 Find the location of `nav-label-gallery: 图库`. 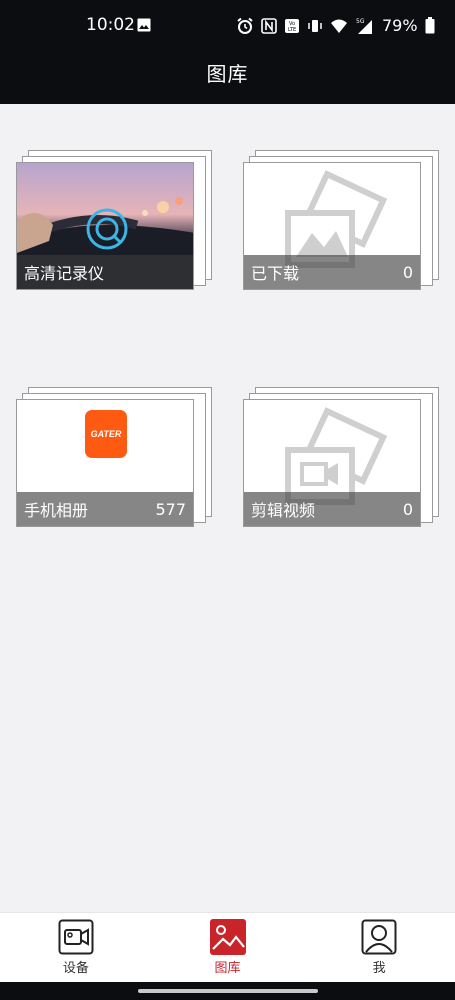

nav-label-gallery: 图库 is located at coordinates (227, 968).